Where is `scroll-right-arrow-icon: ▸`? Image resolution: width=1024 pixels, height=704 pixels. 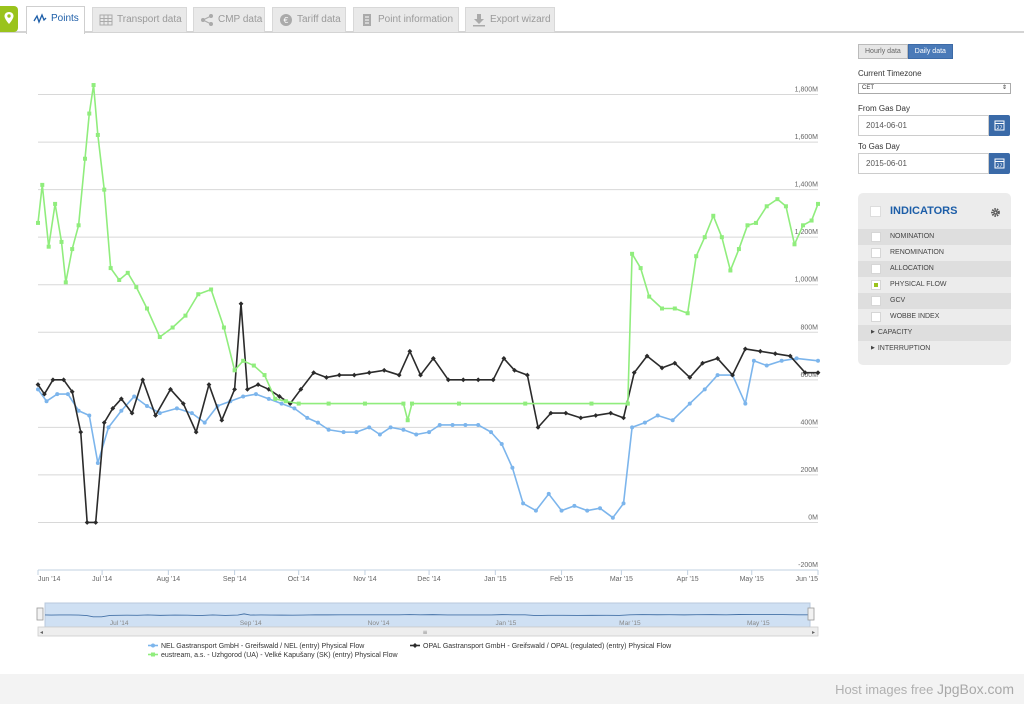
scroll-right-arrow-icon: ▸ is located at coordinates (813, 632).